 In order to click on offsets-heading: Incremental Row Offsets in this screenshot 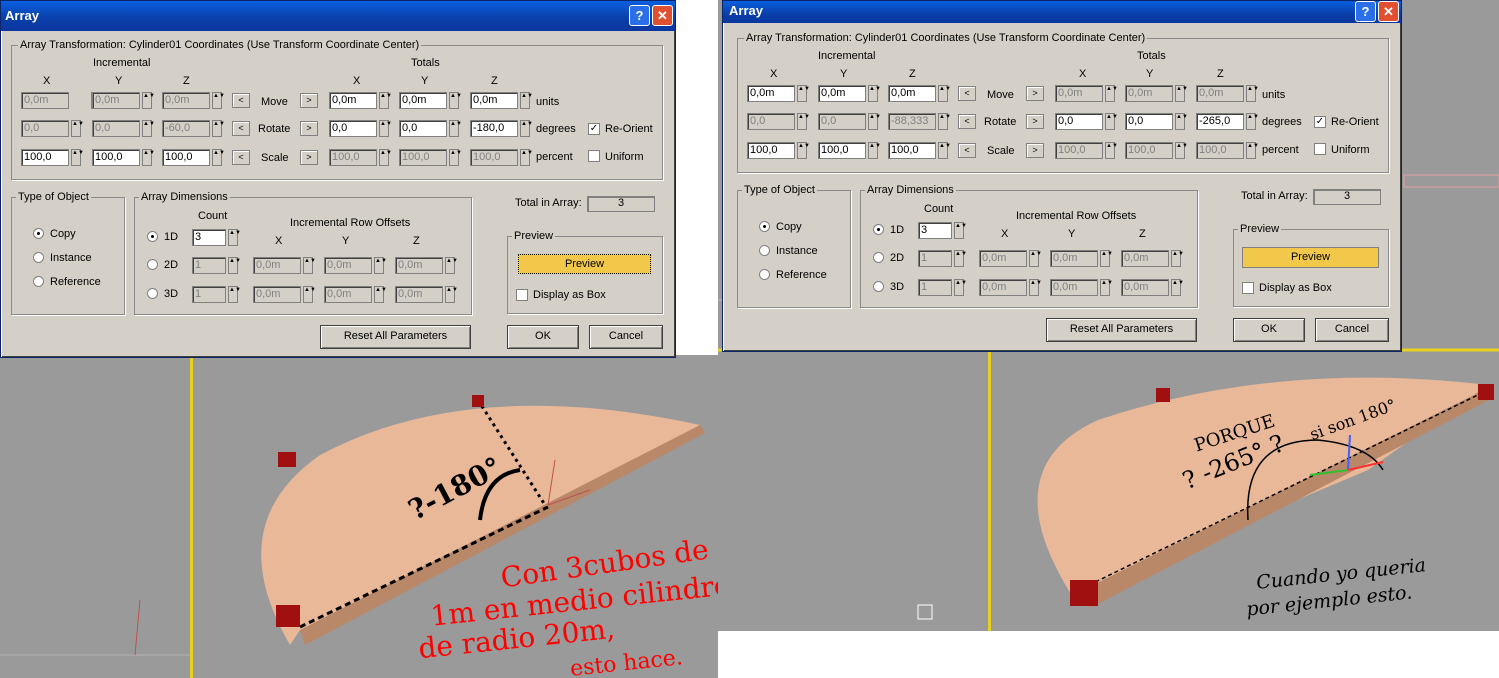, I will do `click(350, 223)`.